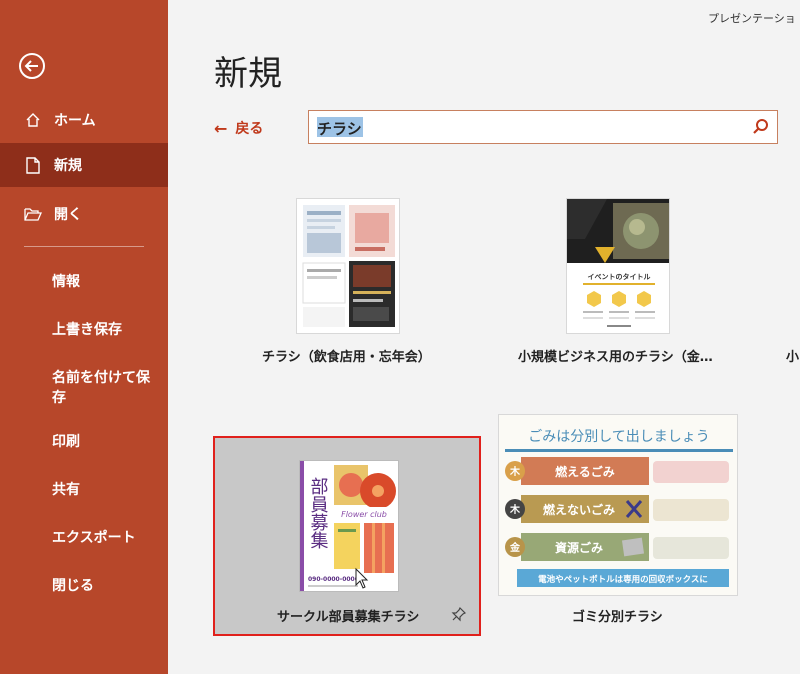 The width and height of the screenshot is (800, 674). Describe the element at coordinates (104, 586) in the screenshot. I see `sidebar-item-close: 閉じる` at that location.